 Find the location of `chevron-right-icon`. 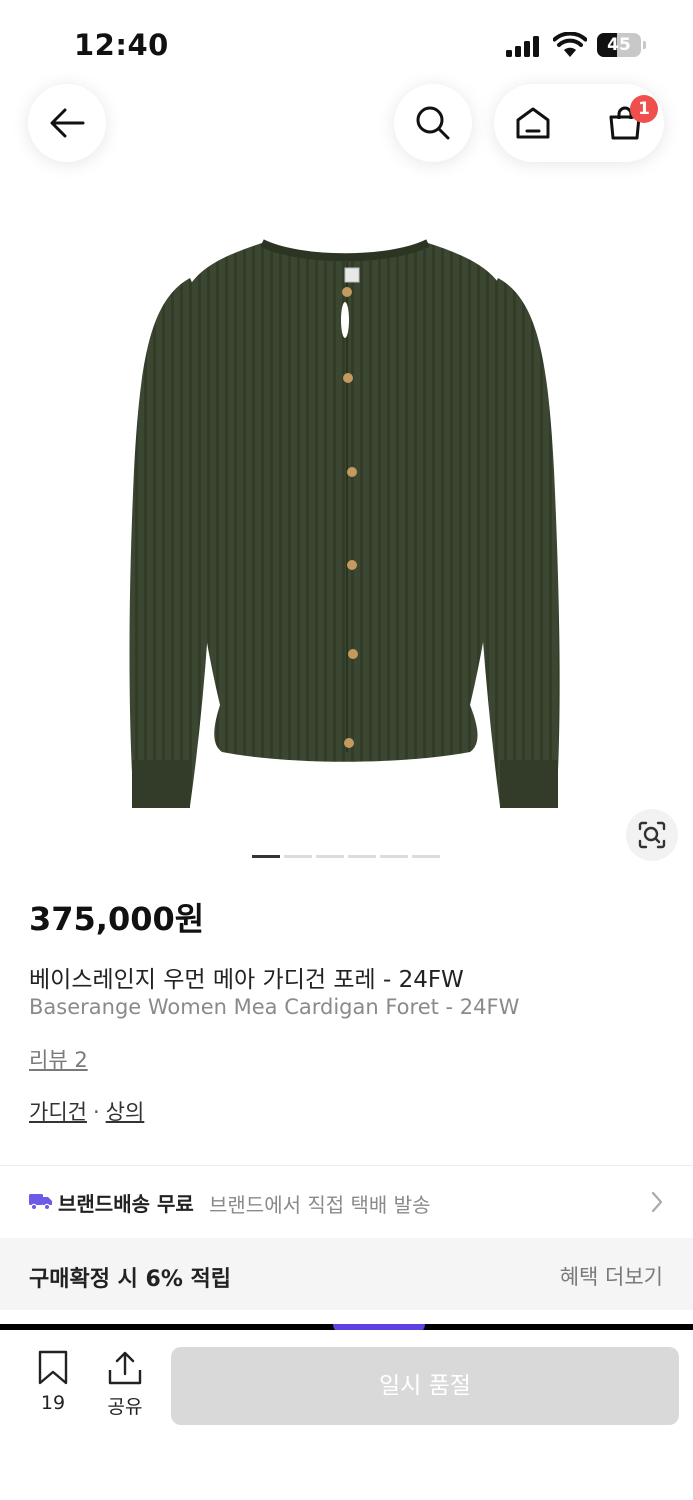

chevron-right-icon is located at coordinates (657, 1202).